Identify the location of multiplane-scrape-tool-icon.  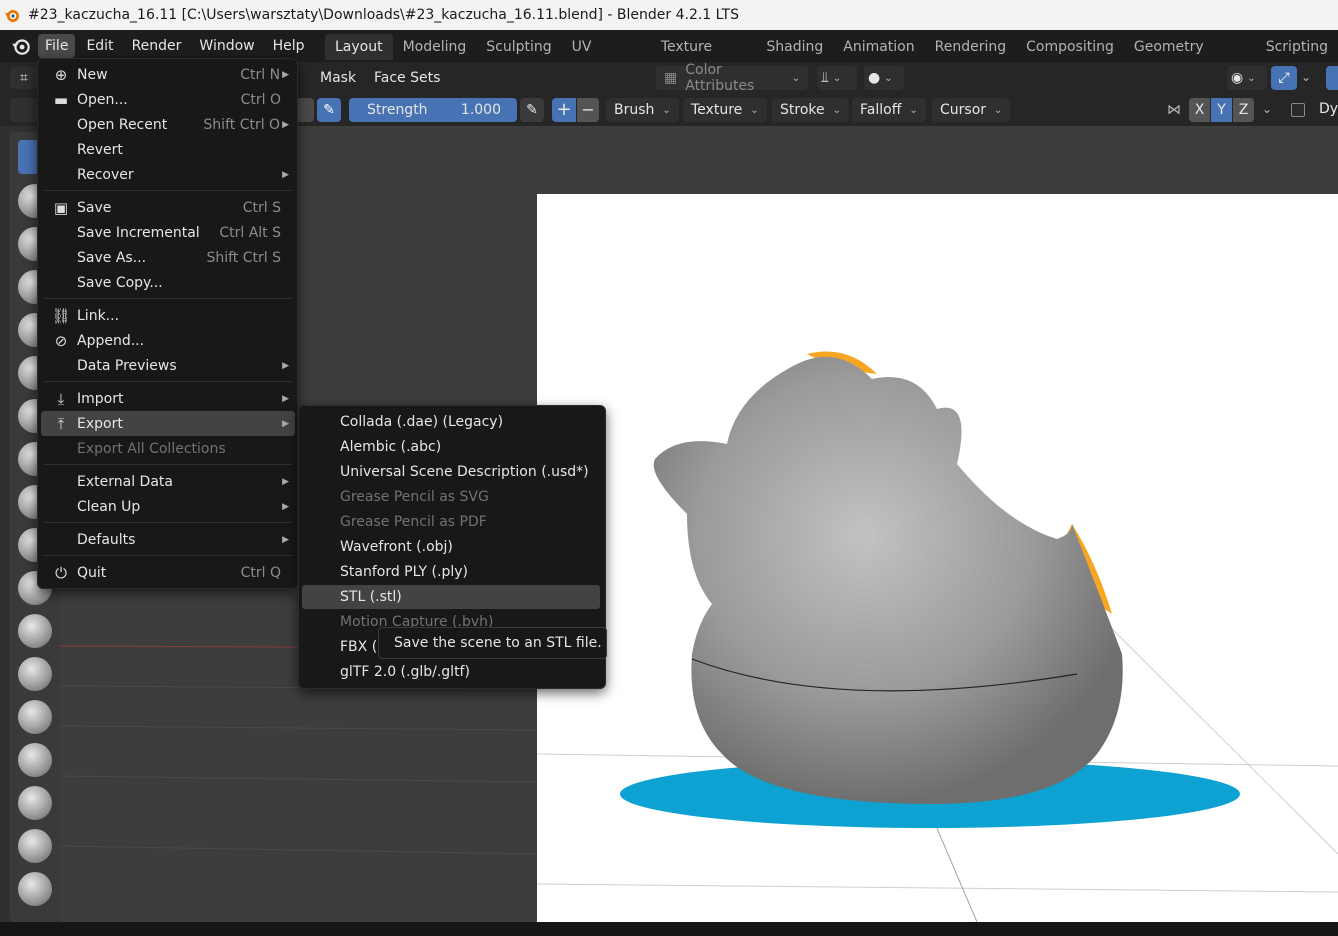
(35, 717).